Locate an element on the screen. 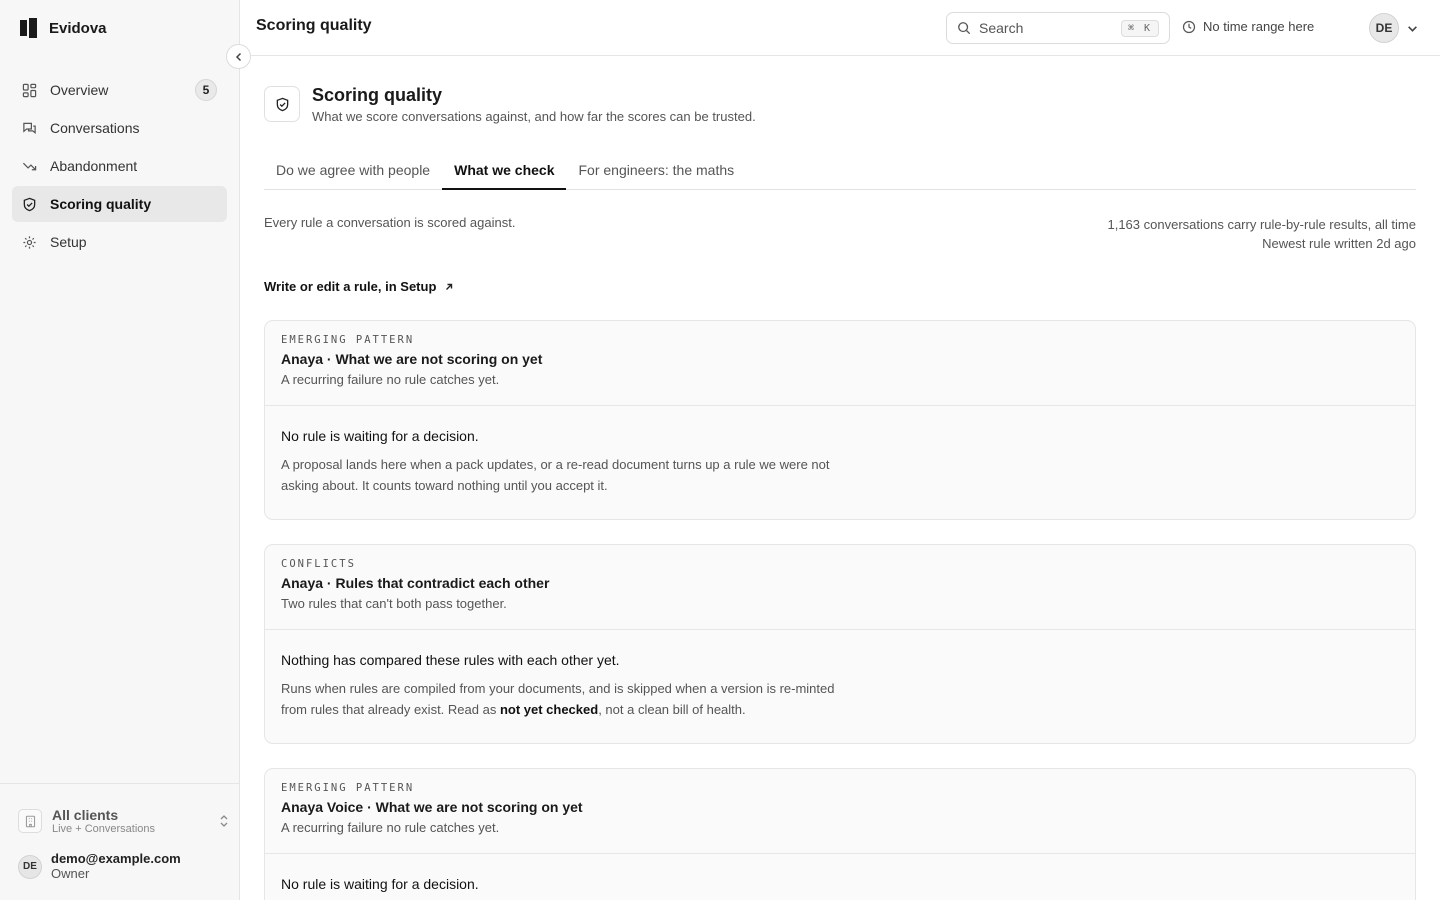 Image resolution: width=1440 pixels, height=900 pixels. setup-link: Write or edit a rule, in Setup is located at coordinates (359, 286).